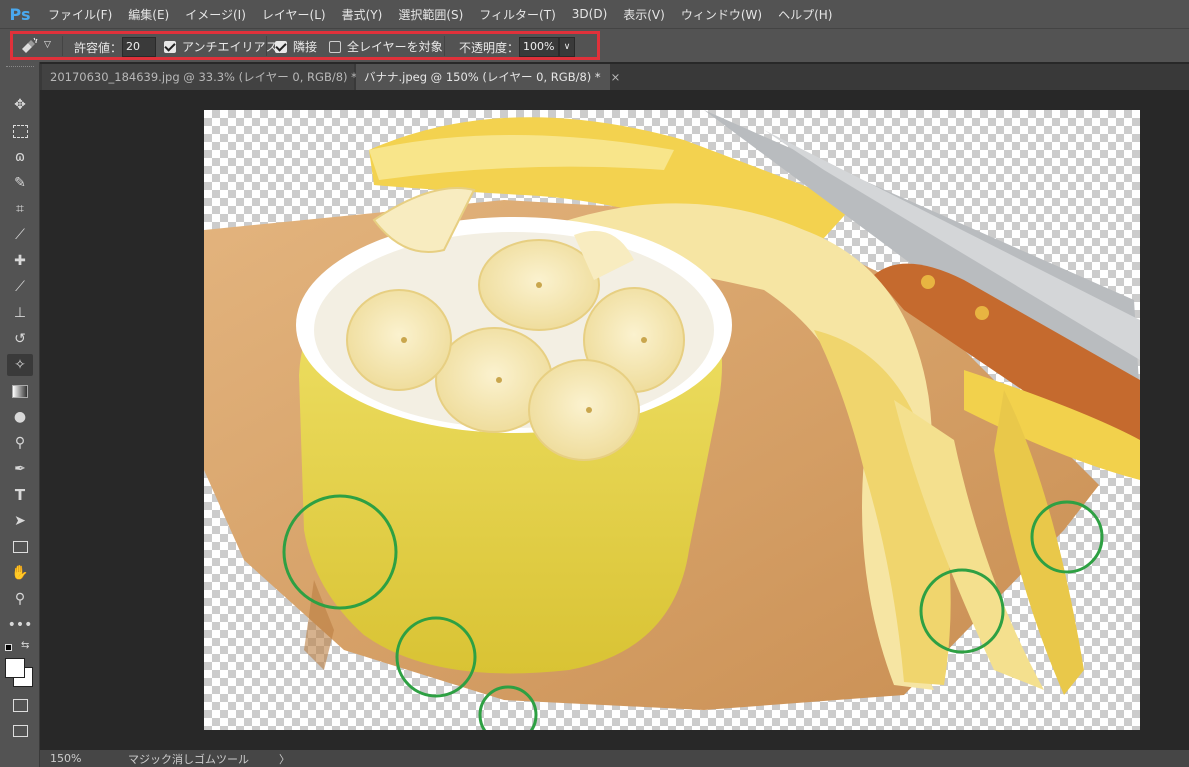 This screenshot has width=1189, height=767. Describe the element at coordinates (20, 68) in the screenshot. I see `panel-grip` at that location.